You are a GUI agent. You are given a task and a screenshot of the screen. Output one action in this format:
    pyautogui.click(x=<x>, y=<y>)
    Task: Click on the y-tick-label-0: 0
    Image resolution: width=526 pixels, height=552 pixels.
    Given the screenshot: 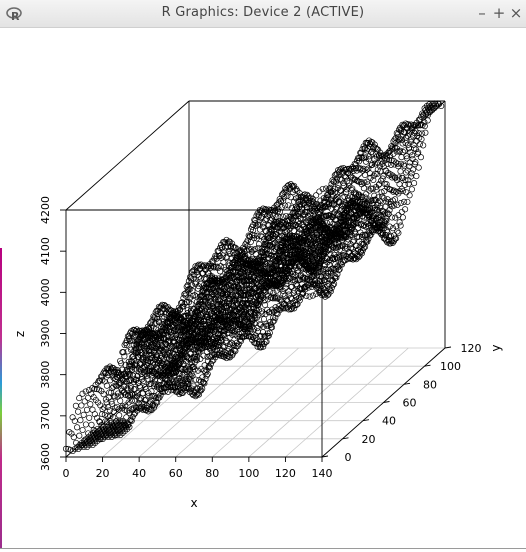 What is the action you would take?
    pyautogui.click(x=348, y=457)
    